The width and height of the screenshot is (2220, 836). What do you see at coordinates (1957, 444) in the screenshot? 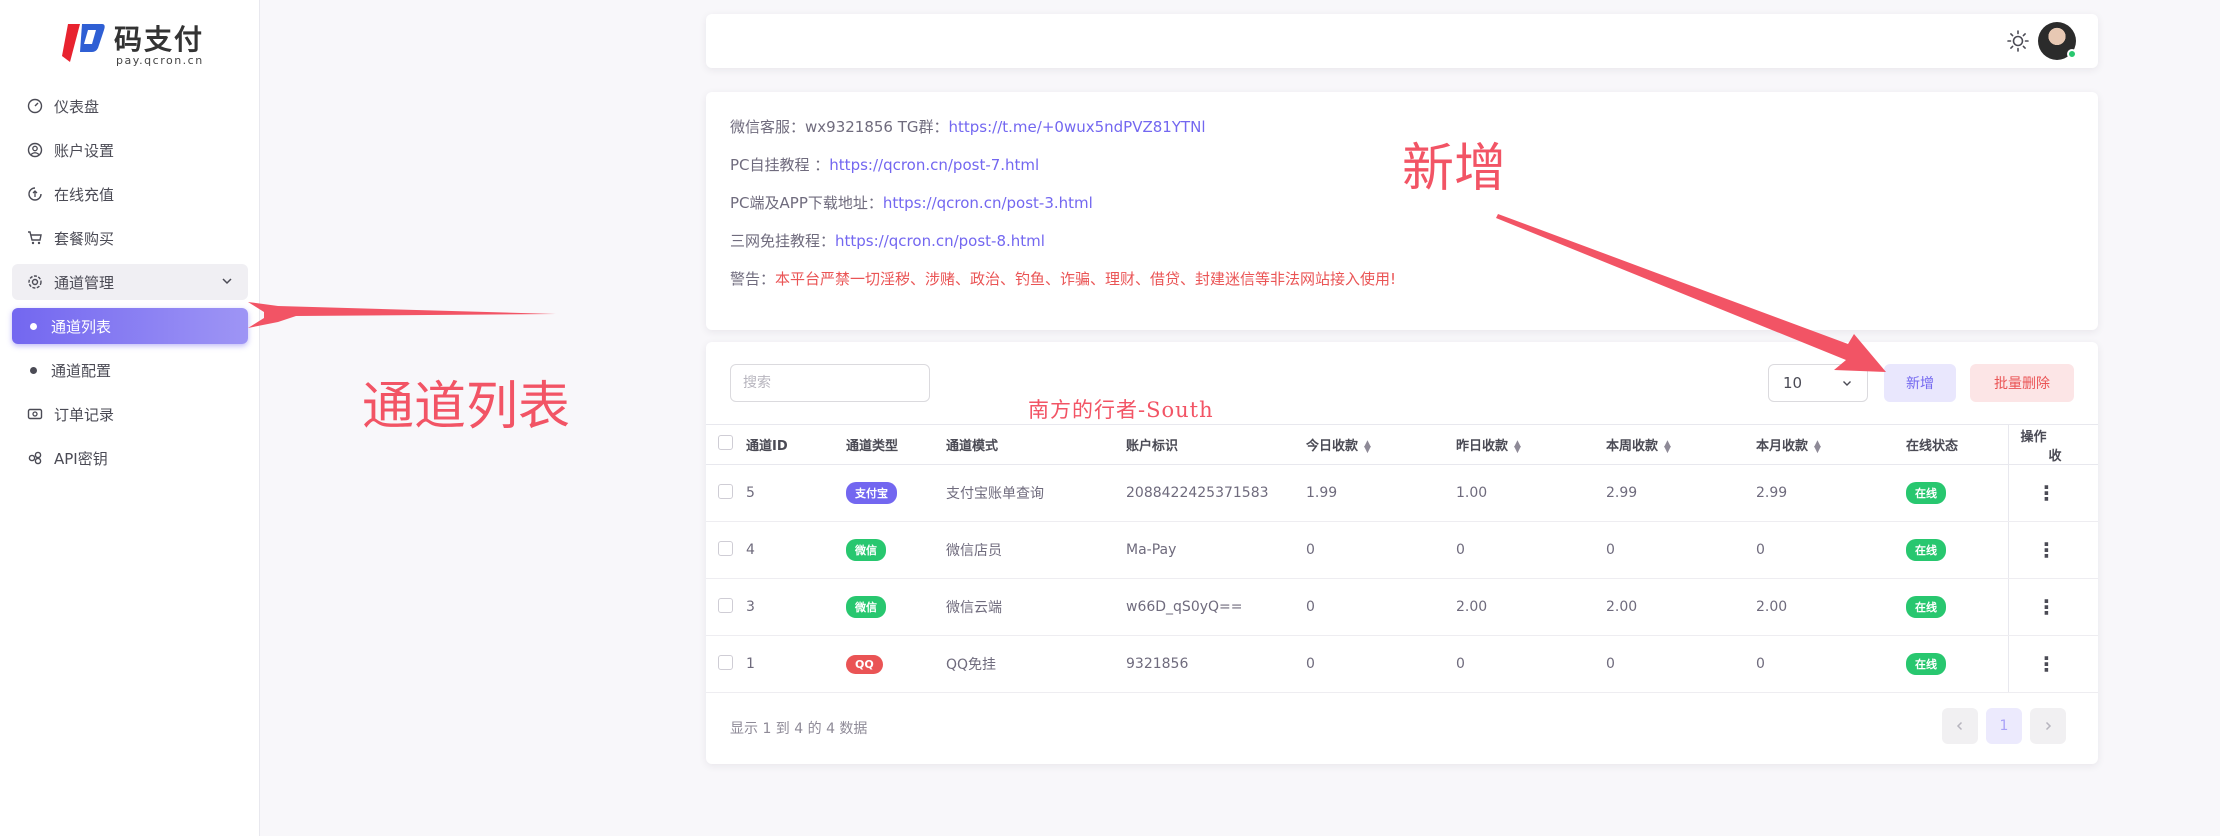
I see `column-header-status: 在线状态` at bounding box center [1957, 444].